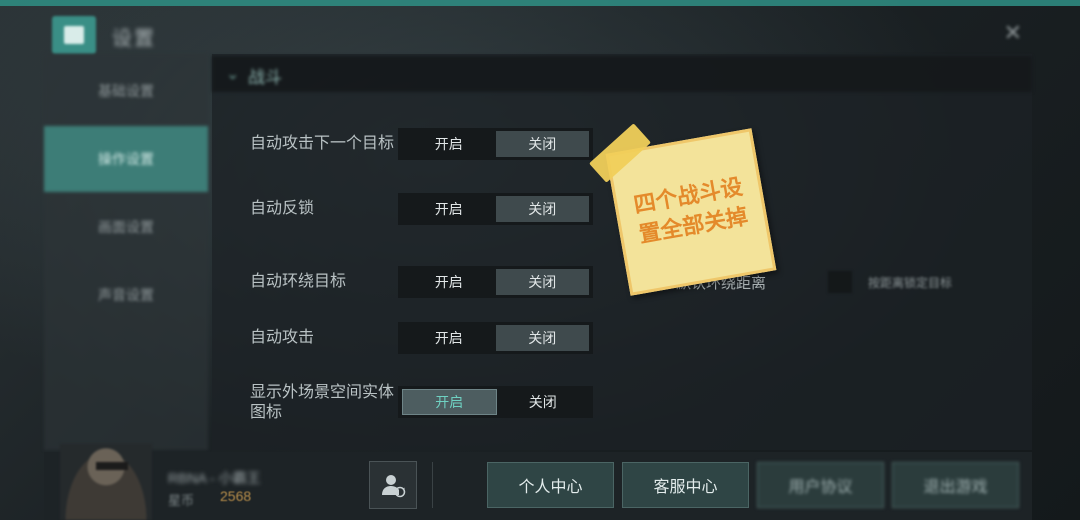 Image resolution: width=1080 pixels, height=520 pixels. What do you see at coordinates (322, 402) in the screenshot?
I see `setting-label-show-entity-icons: 显示外场景空间实体图标` at bounding box center [322, 402].